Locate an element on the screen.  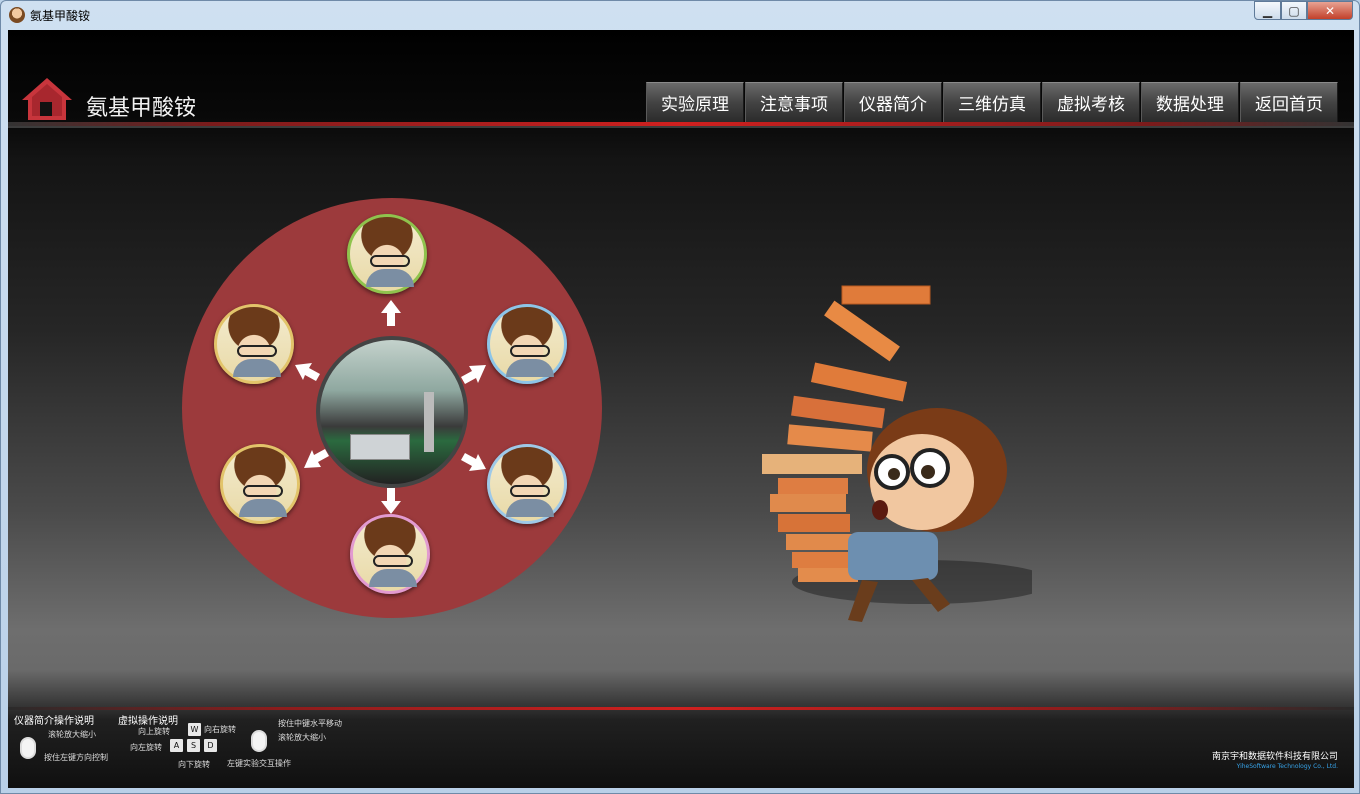
title-bar: 氨基甲酸铵 ▁ ▢ ✕ is located at coordinates (680, 15).